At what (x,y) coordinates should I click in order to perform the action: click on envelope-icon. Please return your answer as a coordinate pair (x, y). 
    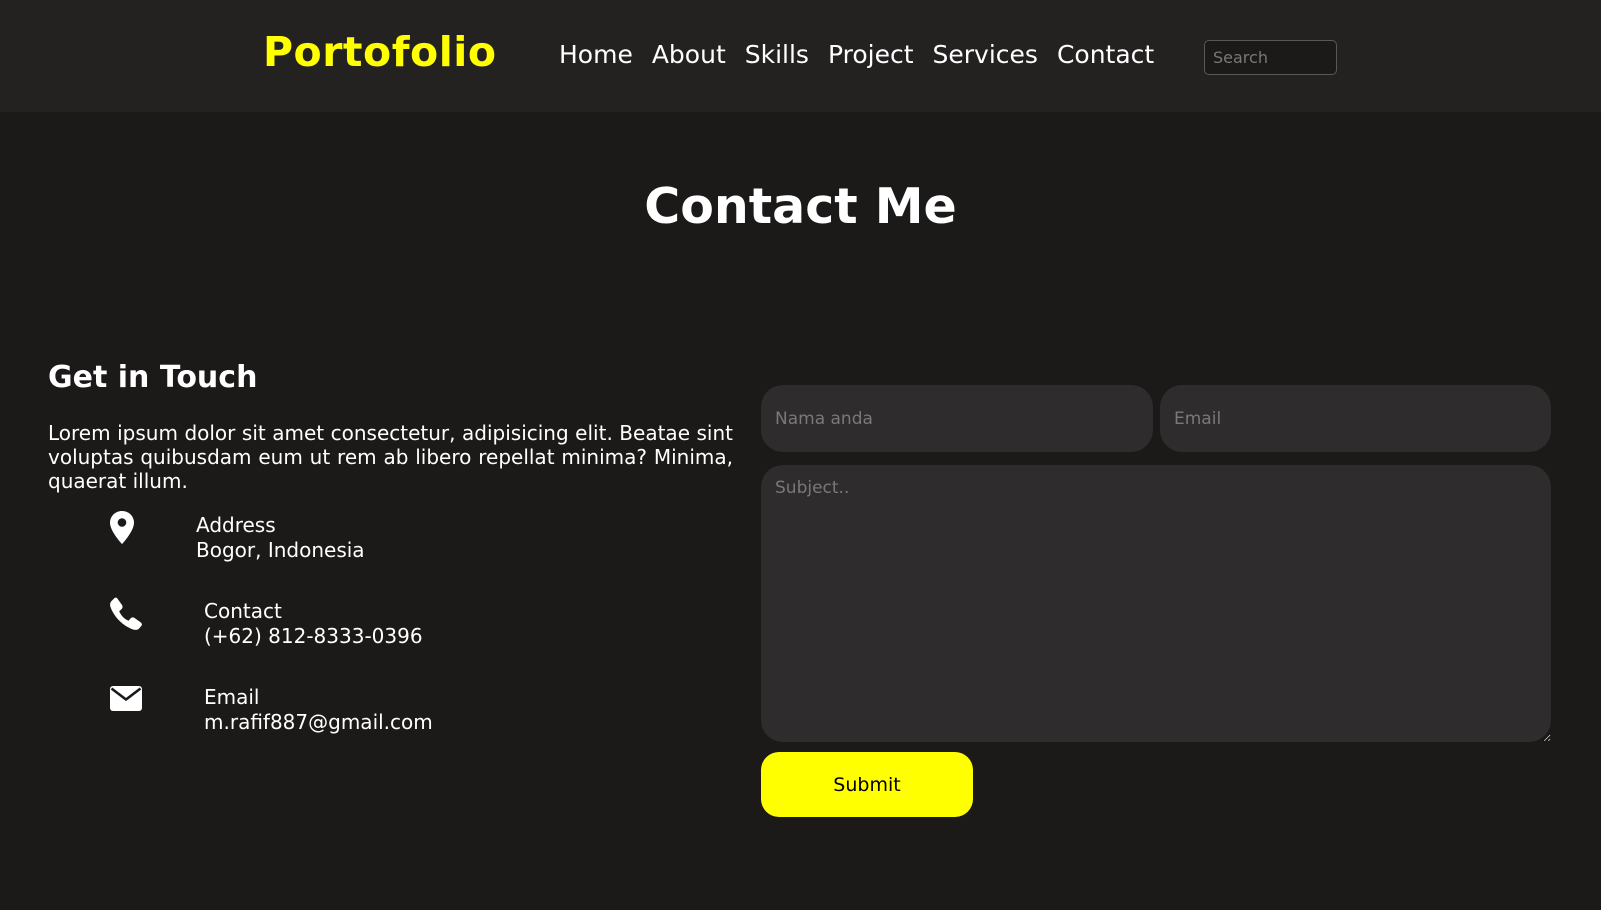
    Looking at the image, I should click on (126, 700).